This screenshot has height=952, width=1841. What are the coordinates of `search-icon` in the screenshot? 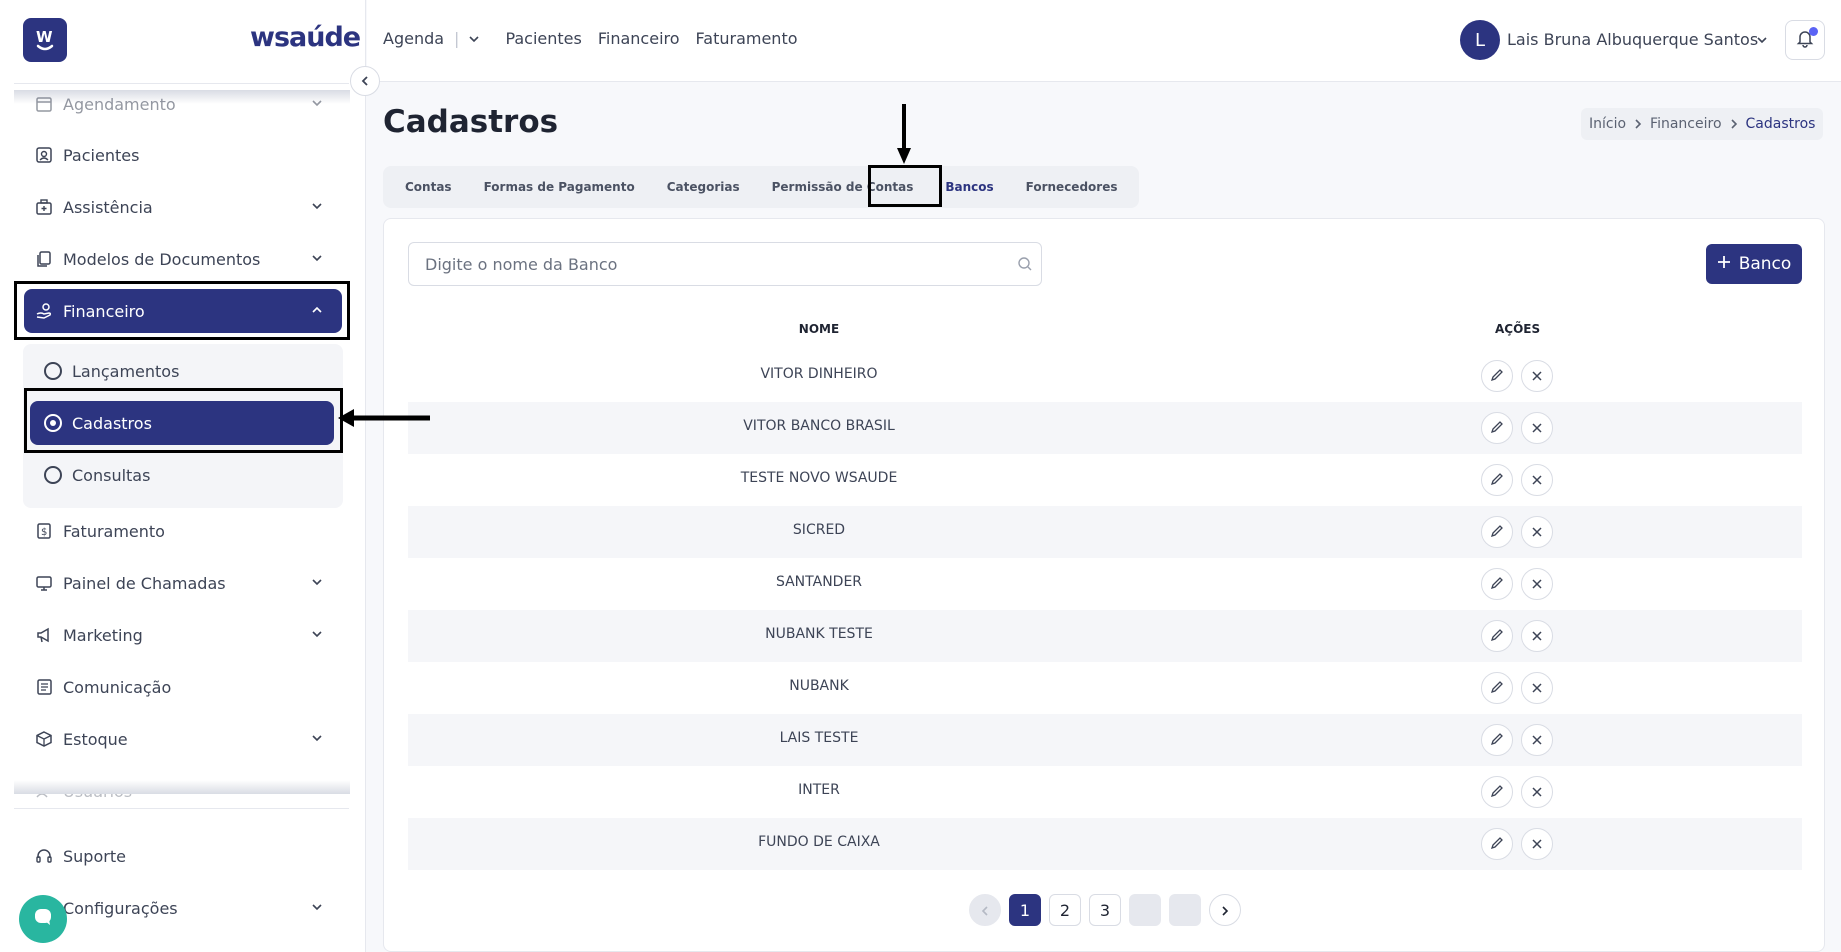 It's located at (1025, 266).